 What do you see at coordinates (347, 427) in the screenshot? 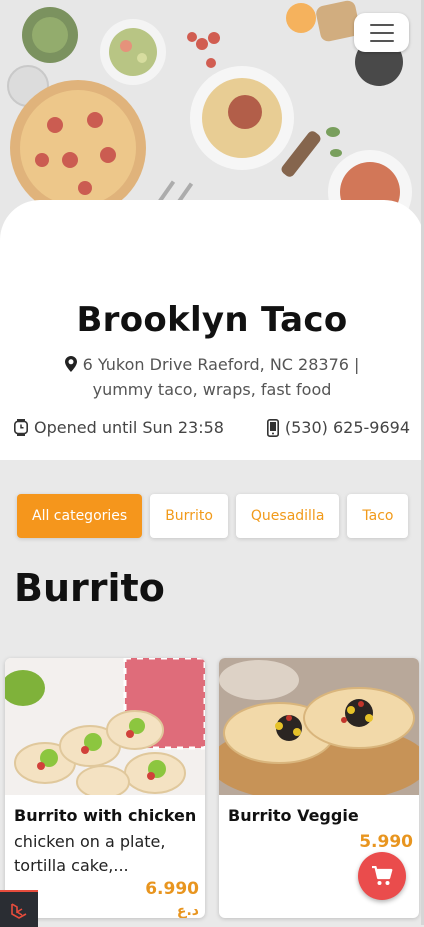
I see `phone-text: (530) 625-9694` at bounding box center [347, 427].